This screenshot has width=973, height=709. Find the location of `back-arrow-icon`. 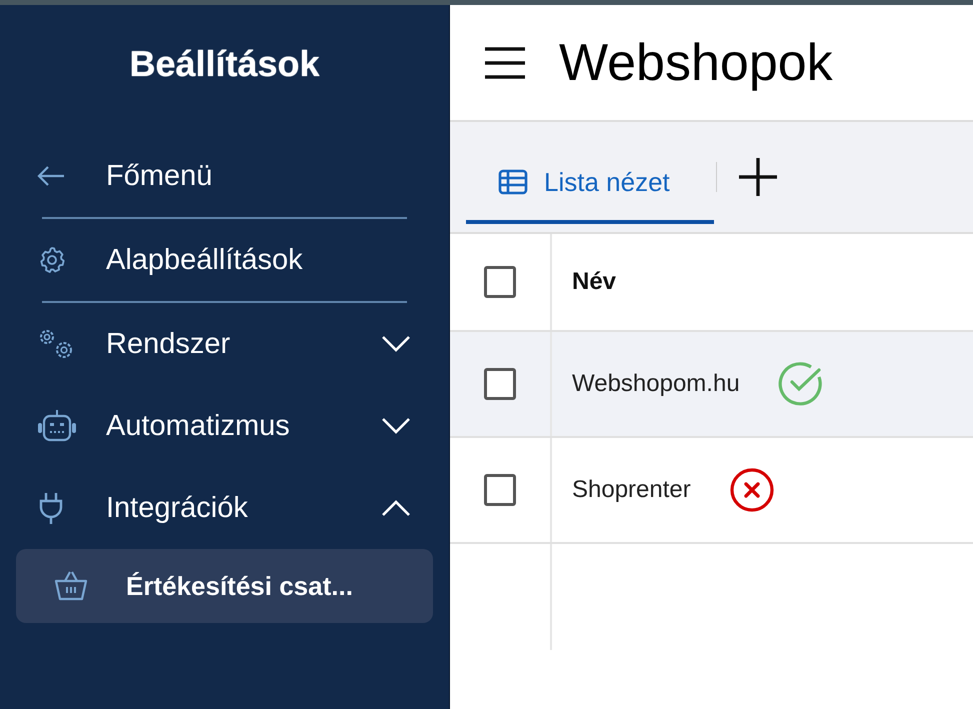

back-arrow-icon is located at coordinates (51, 176).